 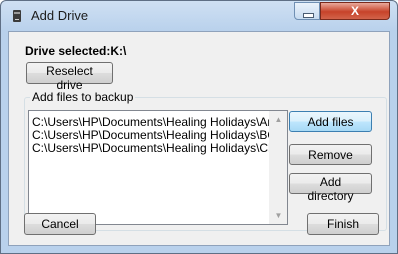 What do you see at coordinates (307, 11) in the screenshot?
I see `minimize-button` at bounding box center [307, 11].